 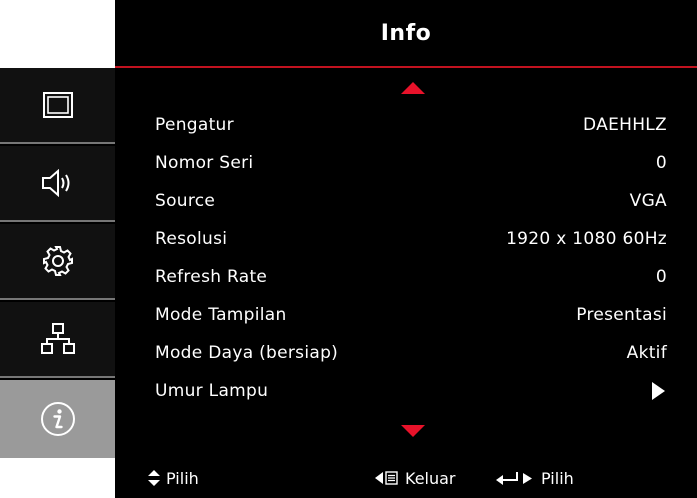 What do you see at coordinates (648, 201) in the screenshot?
I see `info-value: VGA` at bounding box center [648, 201].